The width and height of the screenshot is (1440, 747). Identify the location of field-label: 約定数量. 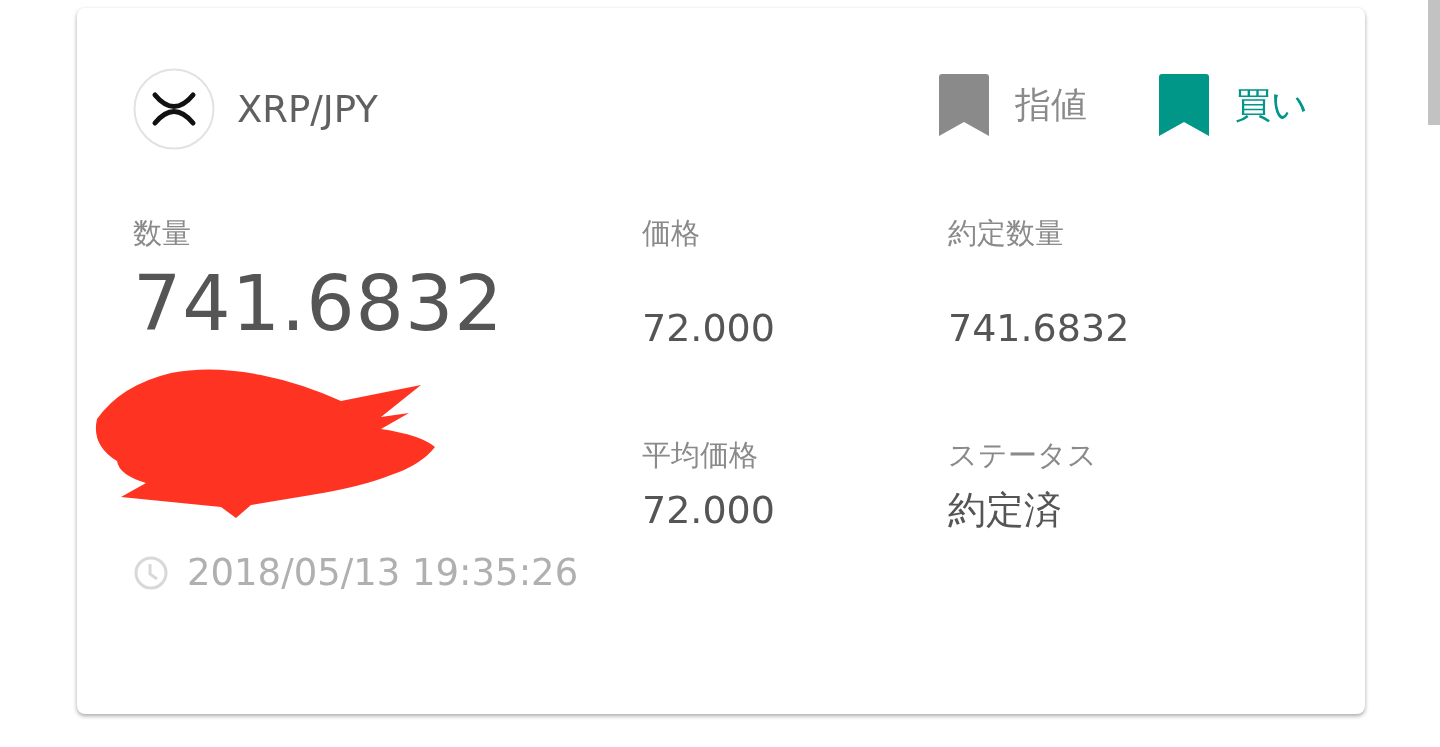
(1006, 233).